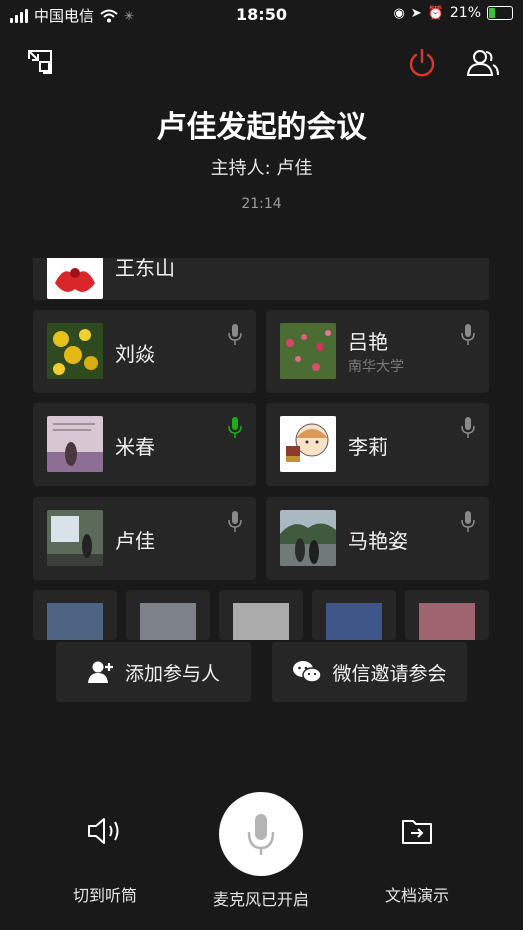  I want to click on alarm-icon: ⏰, so click(435, 13).